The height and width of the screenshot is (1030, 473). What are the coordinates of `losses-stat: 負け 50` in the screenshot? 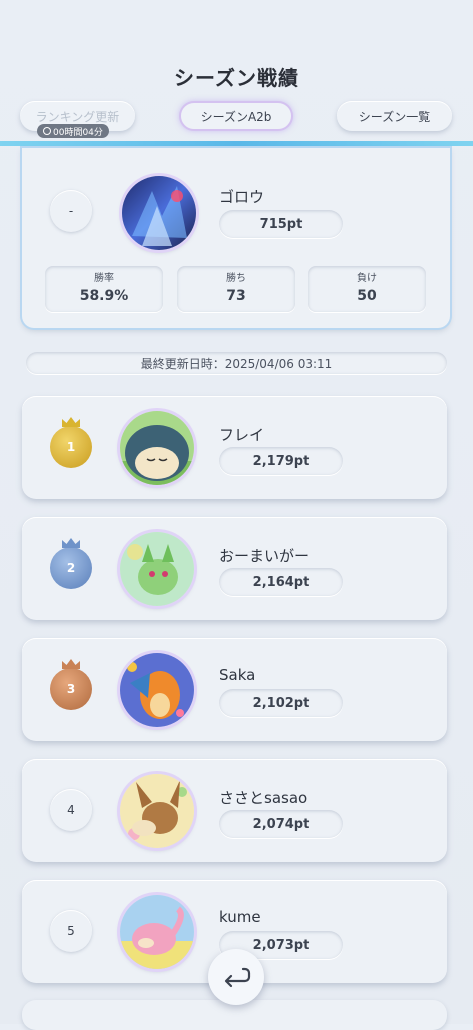 It's located at (367, 289).